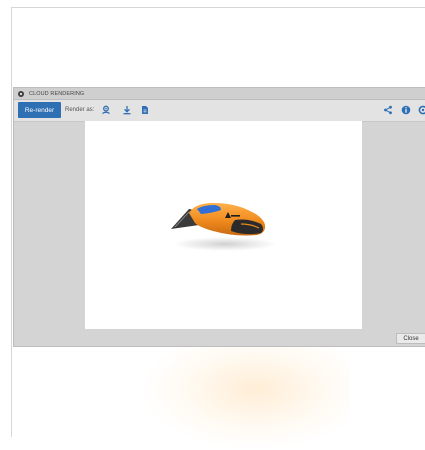 The width and height of the screenshot is (425, 450). I want to click on background-glow, so click(245, 395).